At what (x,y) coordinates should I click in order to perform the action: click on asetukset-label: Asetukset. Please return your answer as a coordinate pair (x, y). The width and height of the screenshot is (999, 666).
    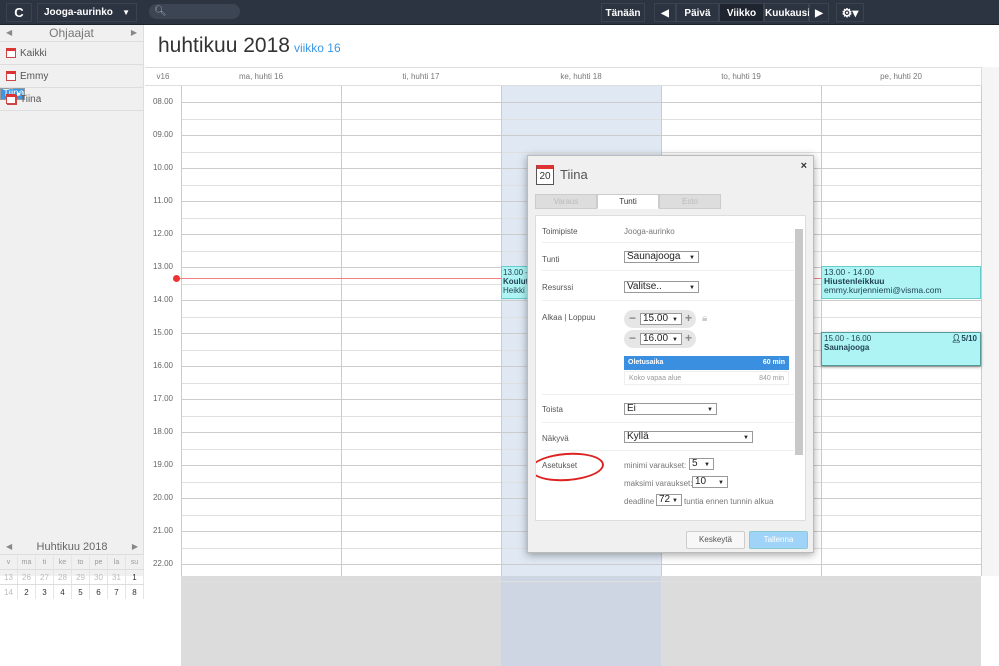
    Looking at the image, I should click on (570, 467).